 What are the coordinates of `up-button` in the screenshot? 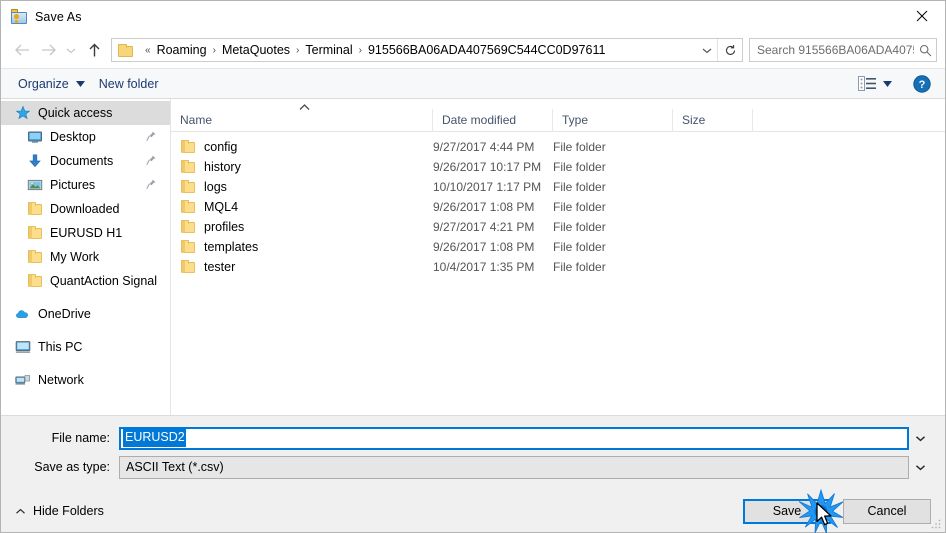 It's located at (94, 50).